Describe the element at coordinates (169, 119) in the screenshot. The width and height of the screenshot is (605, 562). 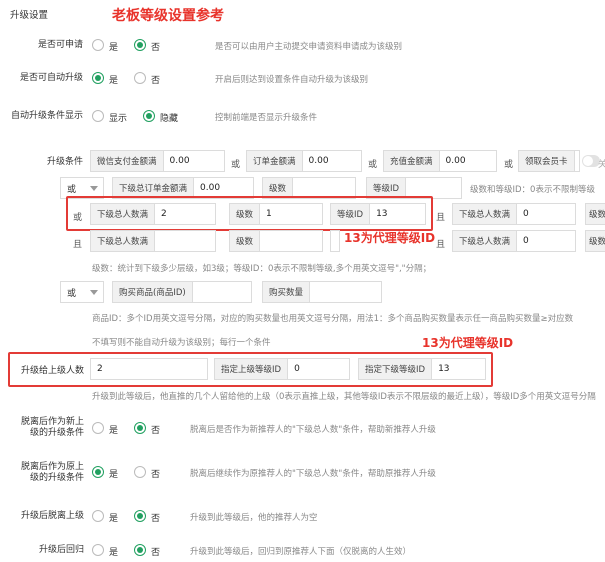
I see `cond-hide-label-text: 隐藏` at that location.